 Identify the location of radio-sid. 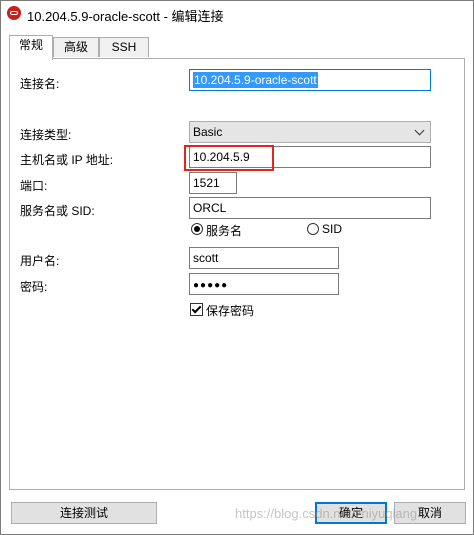
(313, 229).